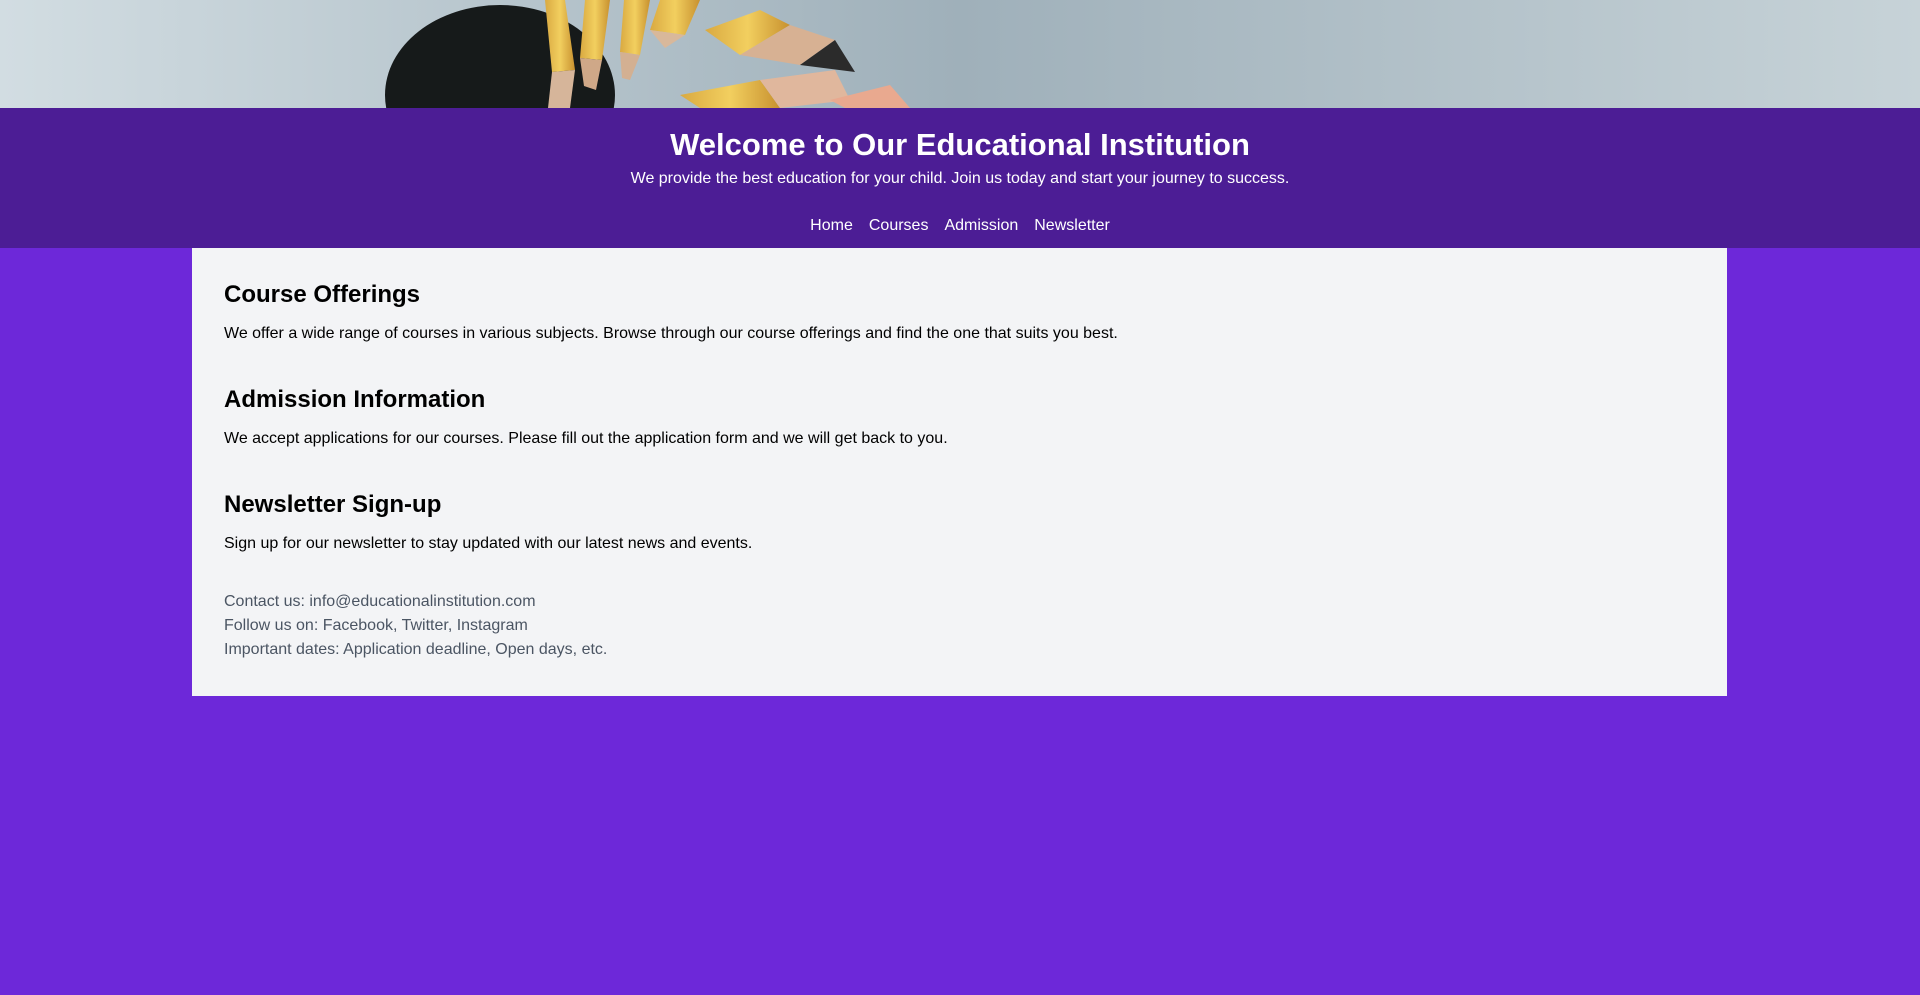 Image resolution: width=1920 pixels, height=995 pixels. I want to click on nav-courses-link: Courses, so click(899, 226).